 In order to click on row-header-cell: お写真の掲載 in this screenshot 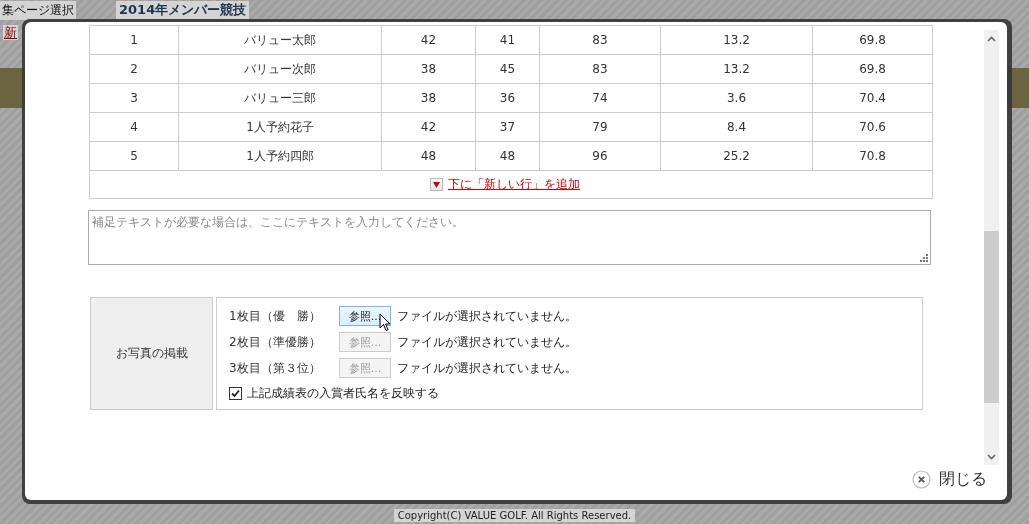, I will do `click(151, 353)`.